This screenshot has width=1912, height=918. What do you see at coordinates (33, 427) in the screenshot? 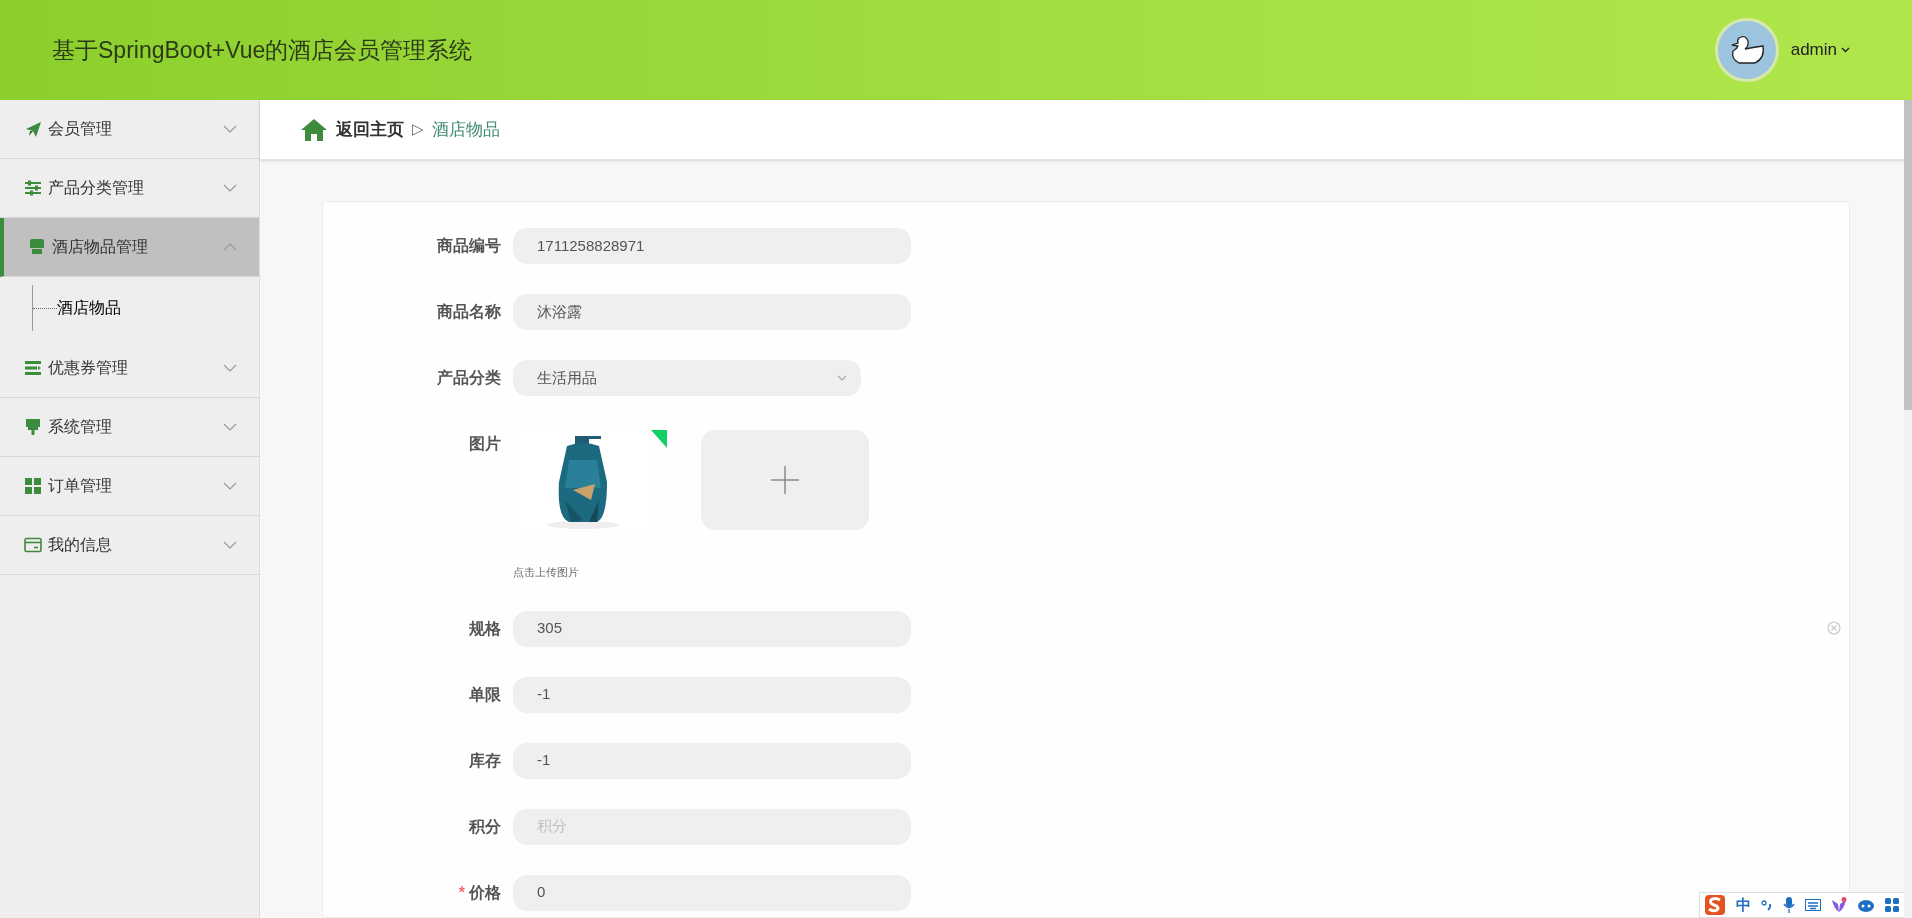
I see `brush-icon` at bounding box center [33, 427].